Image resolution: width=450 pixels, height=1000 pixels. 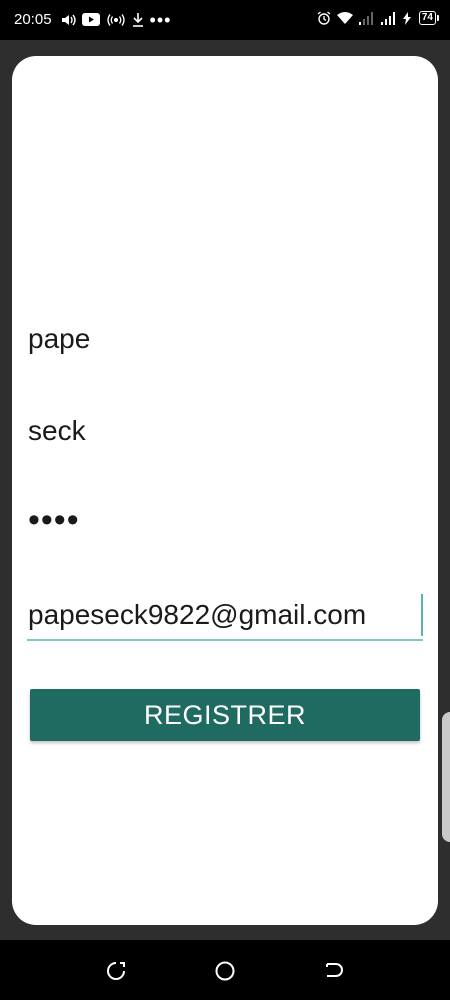 I want to click on battery-level: 74, so click(x=427, y=17).